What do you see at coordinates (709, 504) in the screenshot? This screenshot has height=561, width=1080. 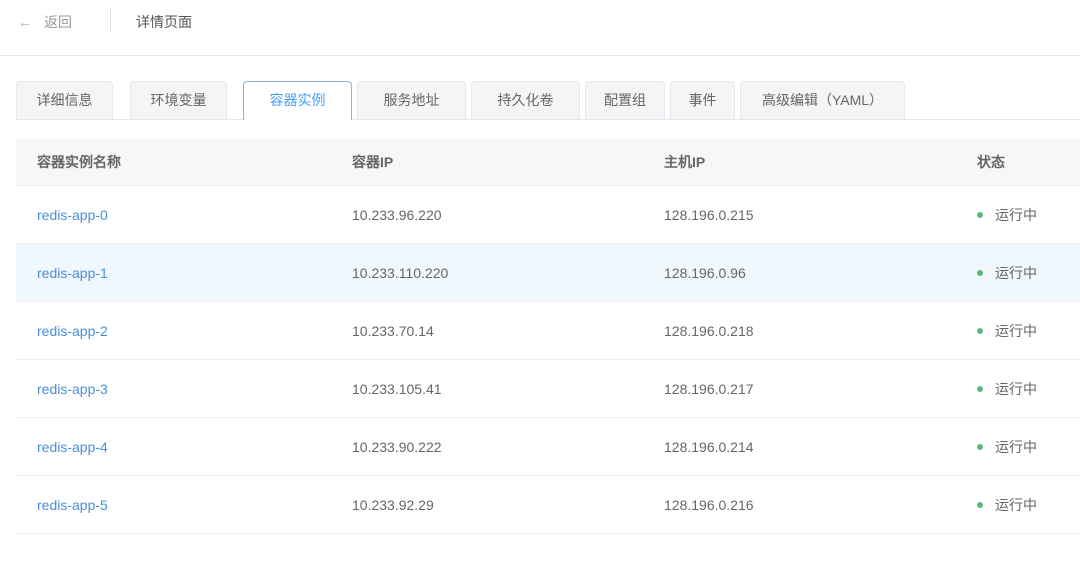 I see `host-ip: 128.196.0.216` at bounding box center [709, 504].